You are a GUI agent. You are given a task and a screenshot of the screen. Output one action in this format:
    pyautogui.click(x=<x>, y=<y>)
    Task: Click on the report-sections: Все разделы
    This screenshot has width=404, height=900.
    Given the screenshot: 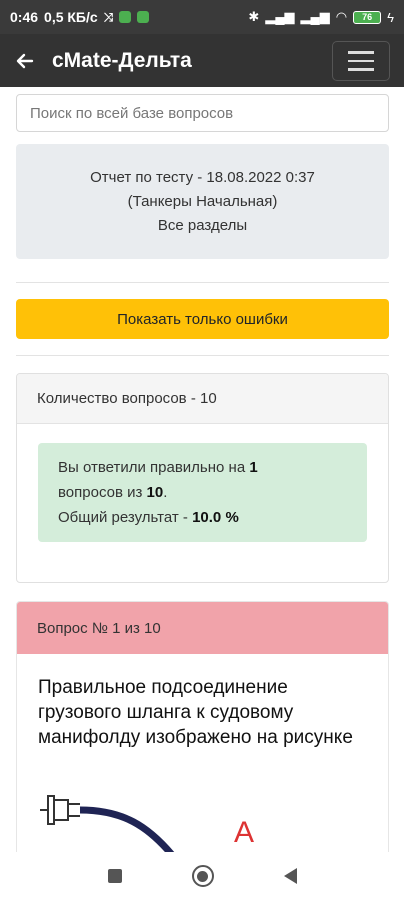 What is the action you would take?
    pyautogui.click(x=202, y=225)
    